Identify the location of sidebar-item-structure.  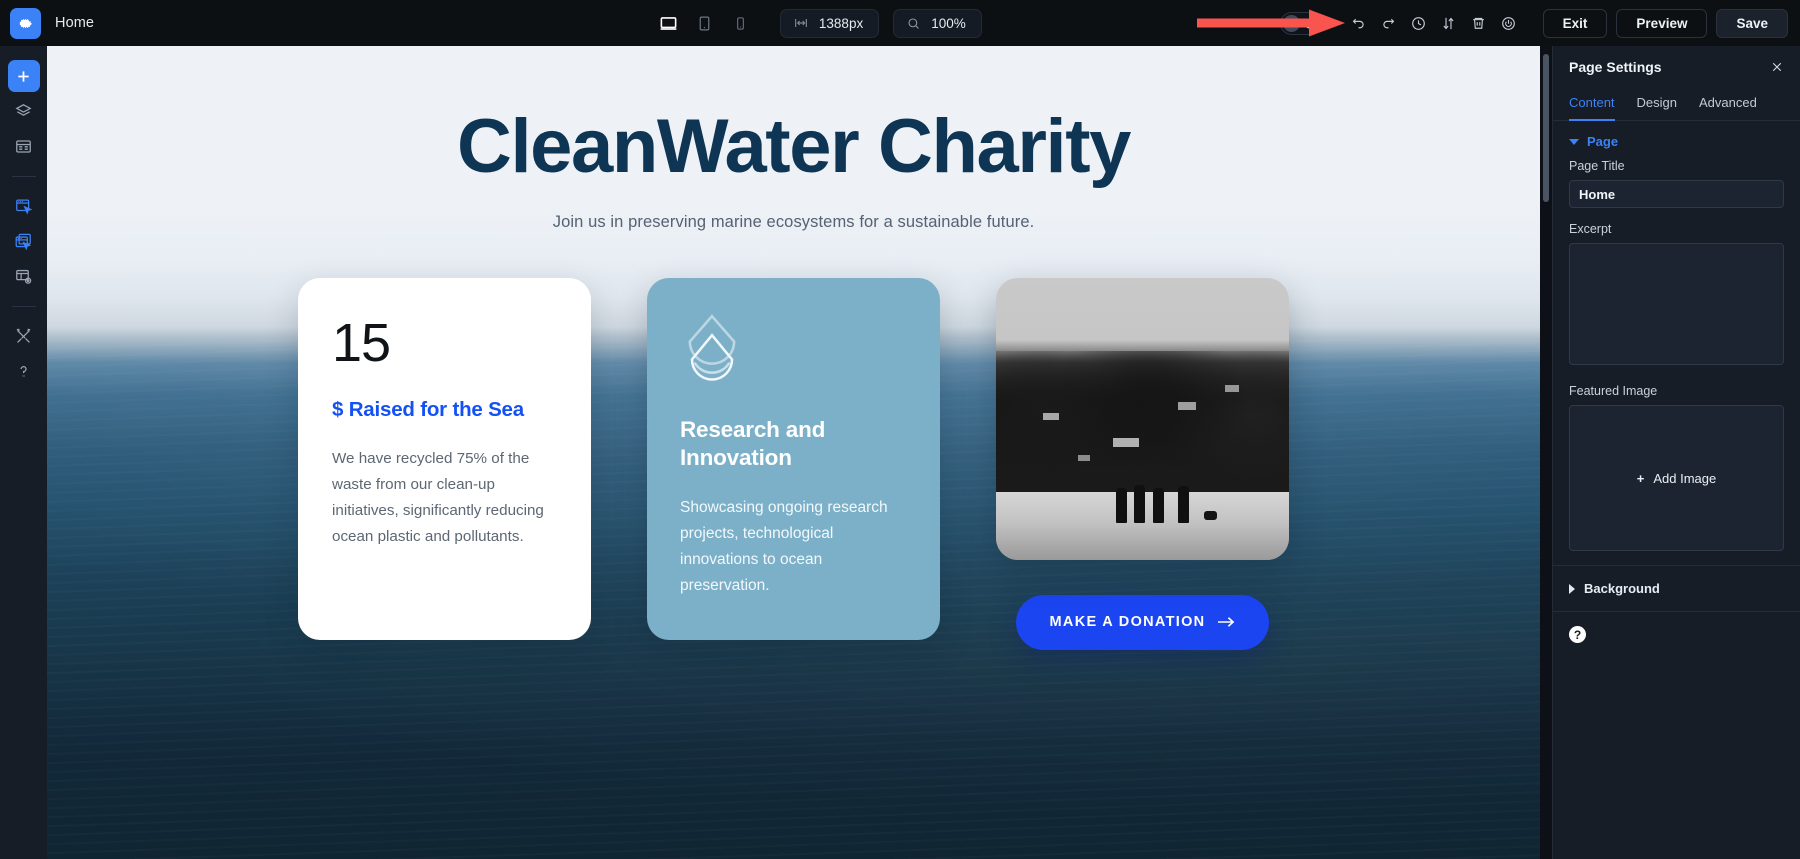
(24, 146).